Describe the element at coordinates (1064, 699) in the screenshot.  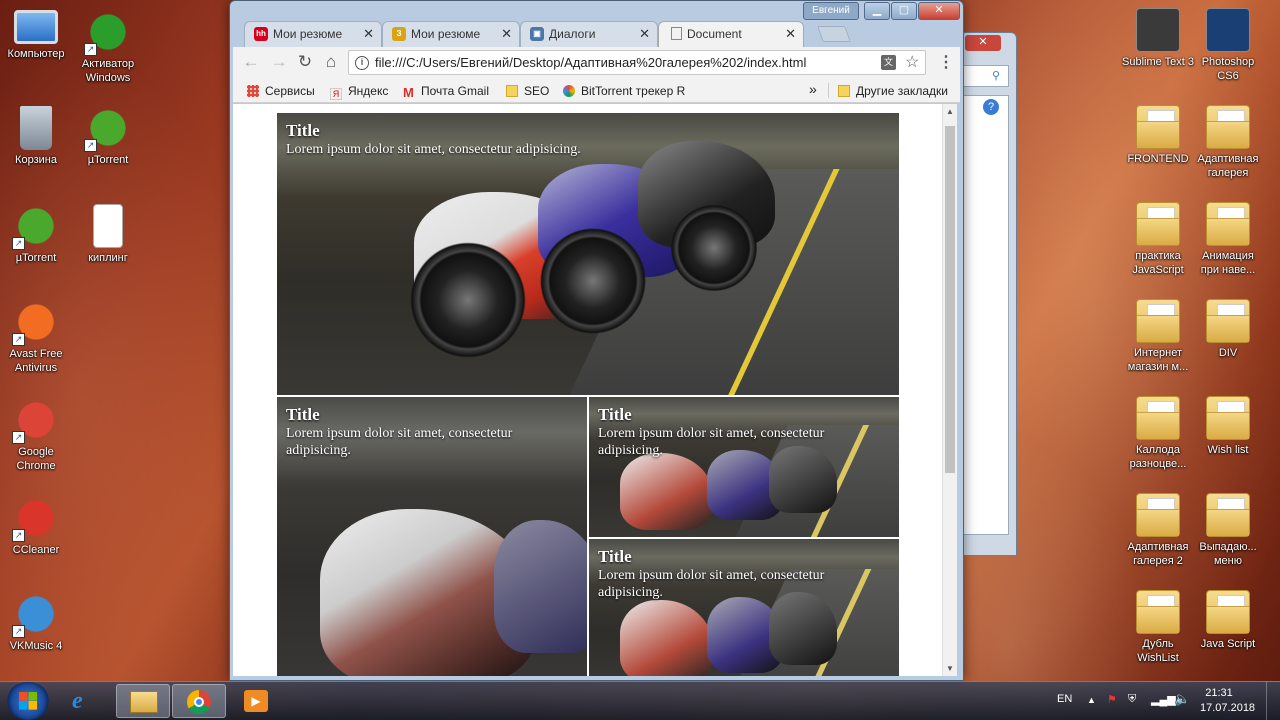
I see `language-indicator: EN` at that location.